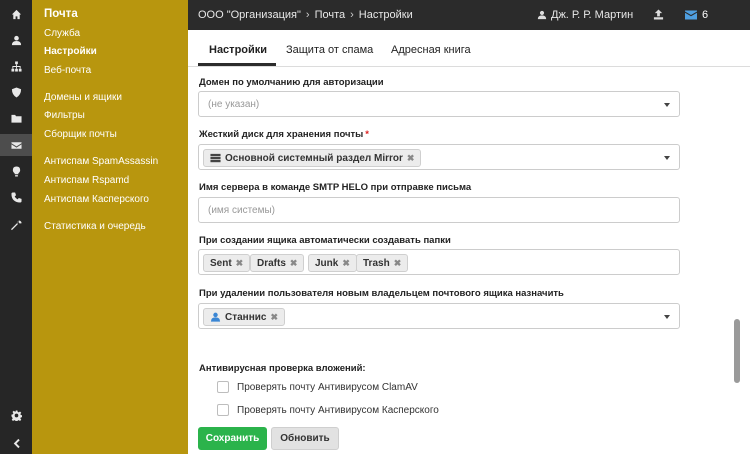 The height and width of the screenshot is (454, 750). I want to click on mail-count: 6, so click(705, 15).